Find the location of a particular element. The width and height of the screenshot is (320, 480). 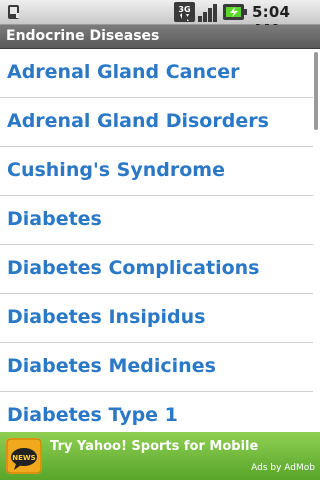

page-title: Endocrine Diseases is located at coordinates (83, 36).